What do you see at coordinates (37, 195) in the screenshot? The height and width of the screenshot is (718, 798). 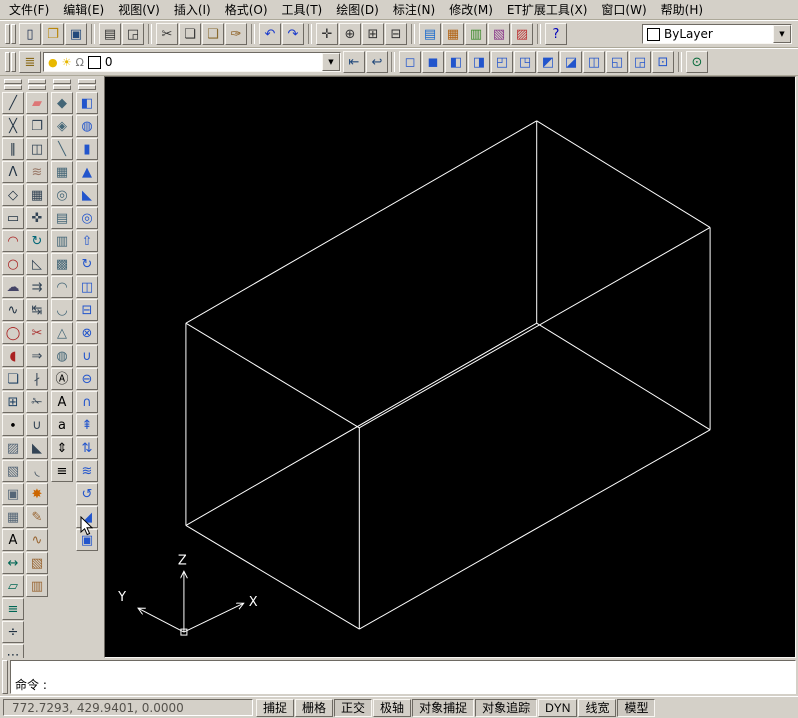 I see `array-button: ▦` at bounding box center [37, 195].